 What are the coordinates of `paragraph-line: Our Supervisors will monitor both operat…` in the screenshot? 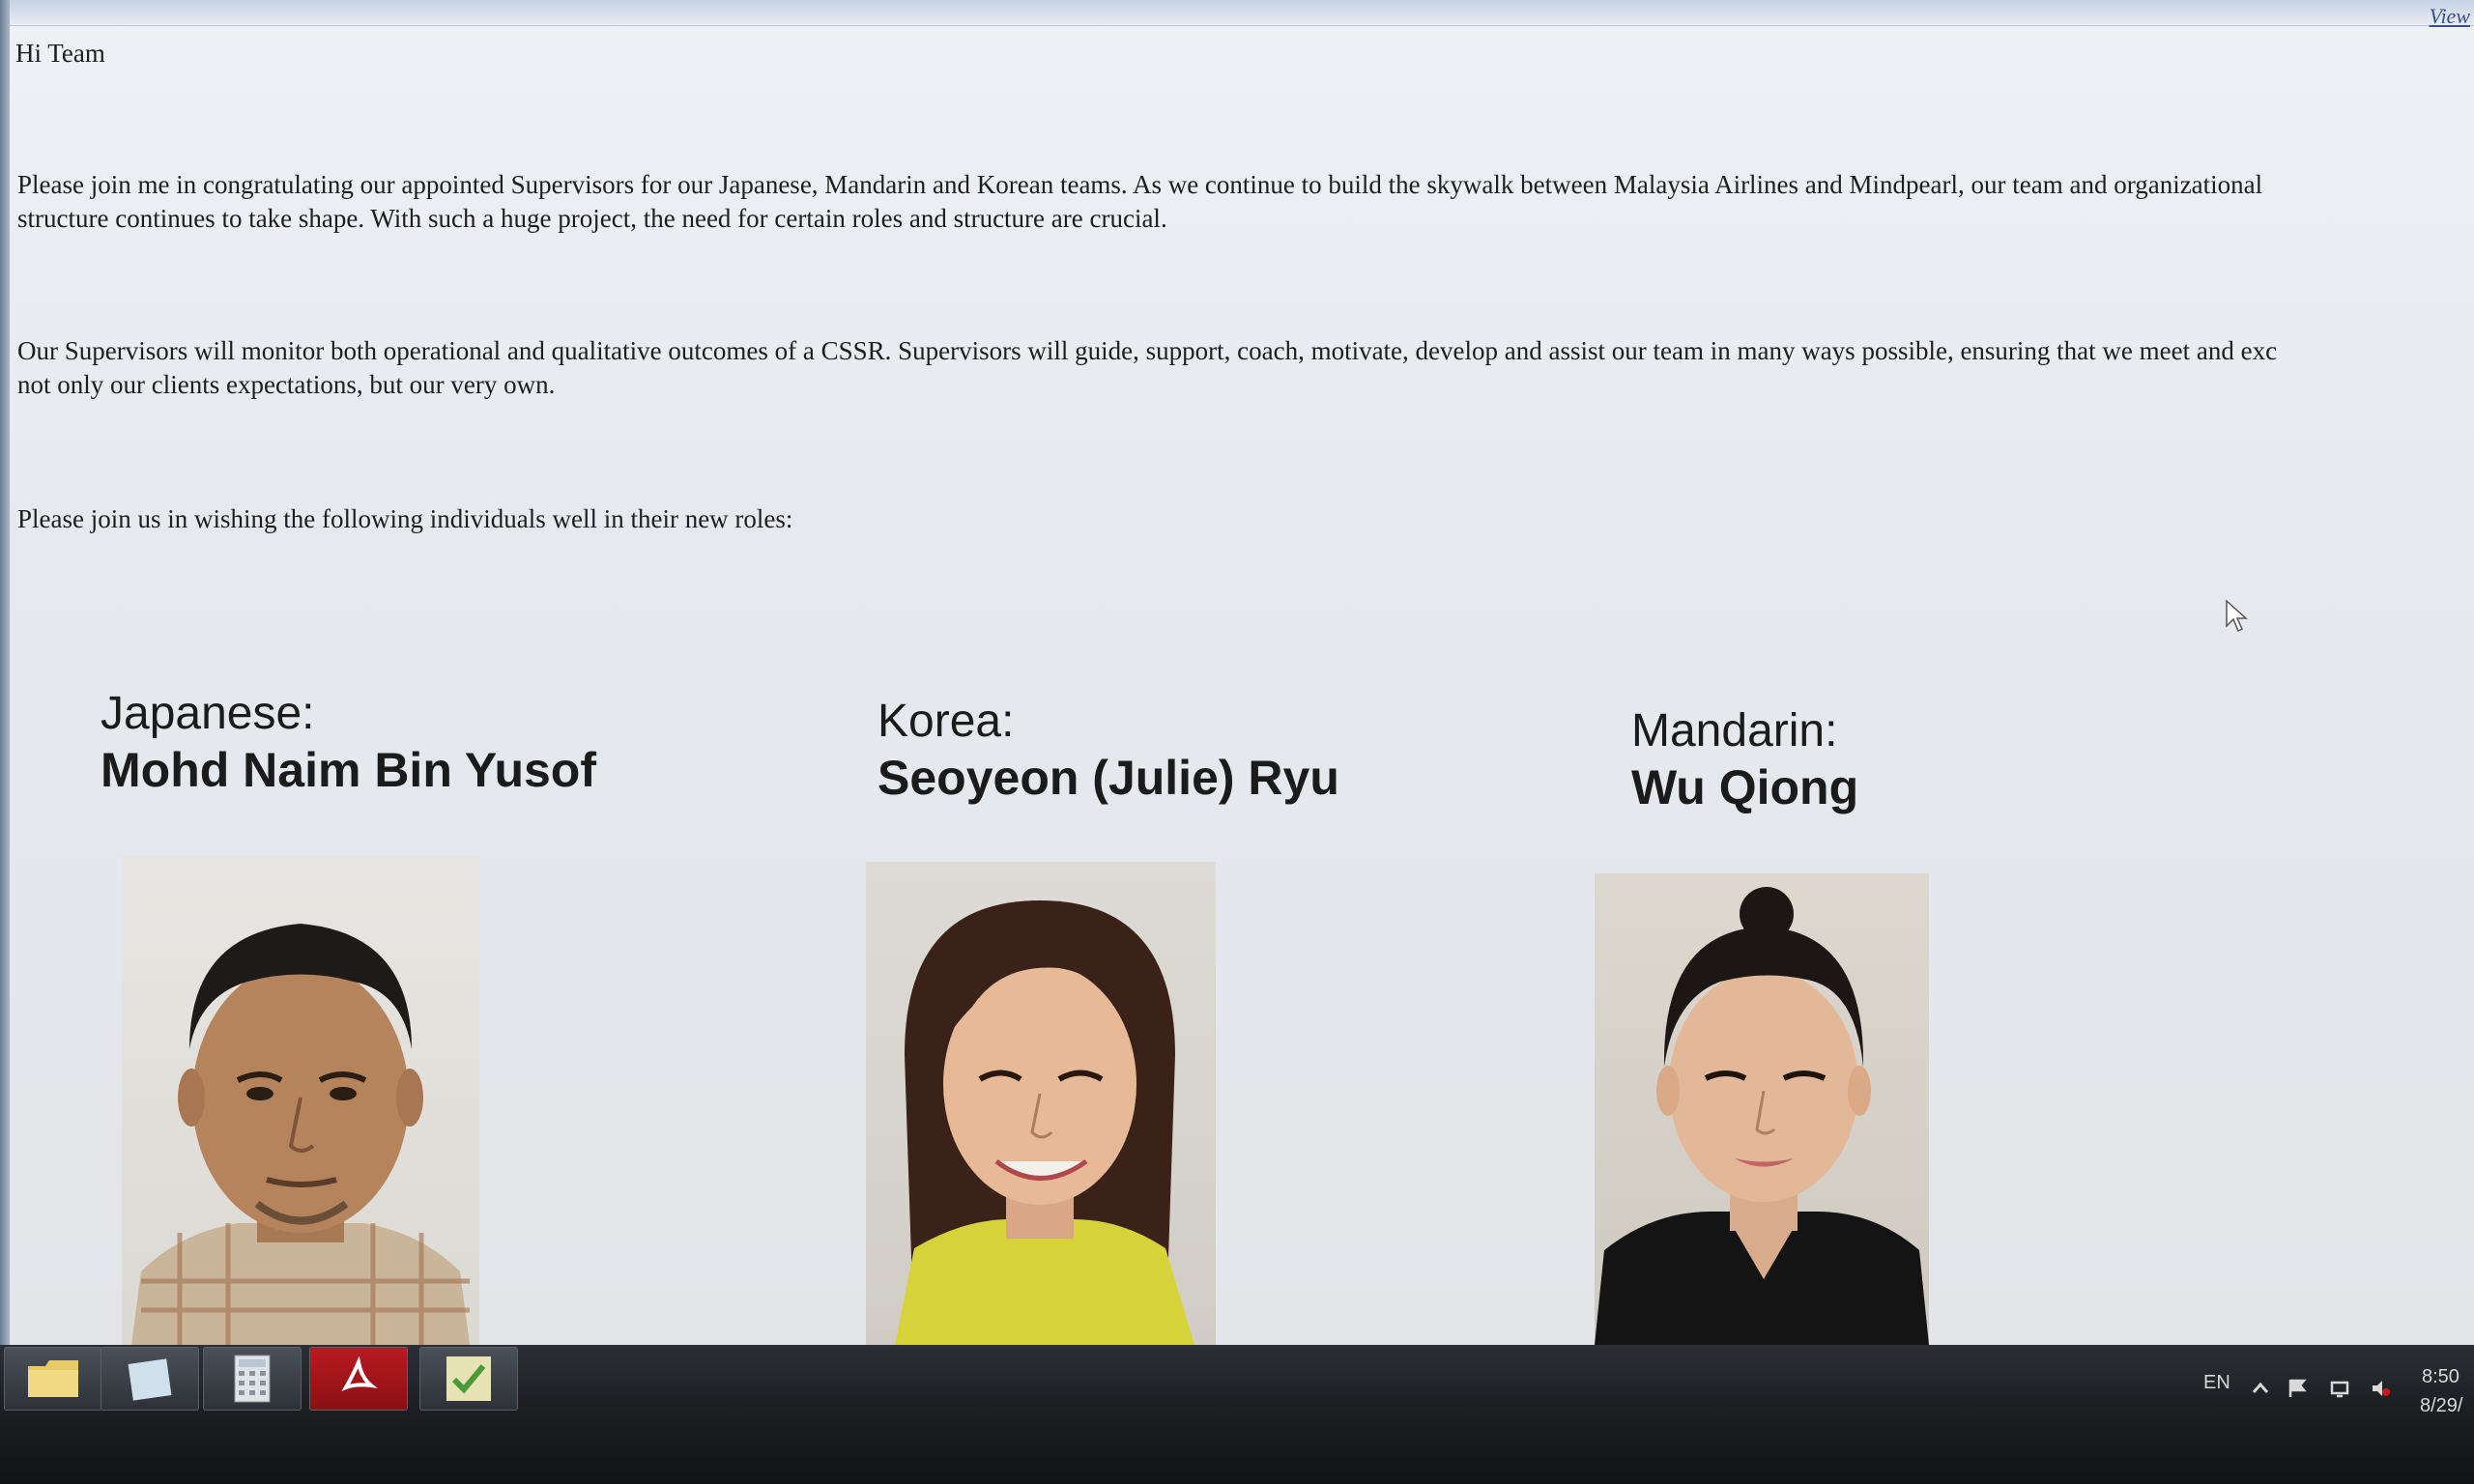 It's located at (1148, 350).